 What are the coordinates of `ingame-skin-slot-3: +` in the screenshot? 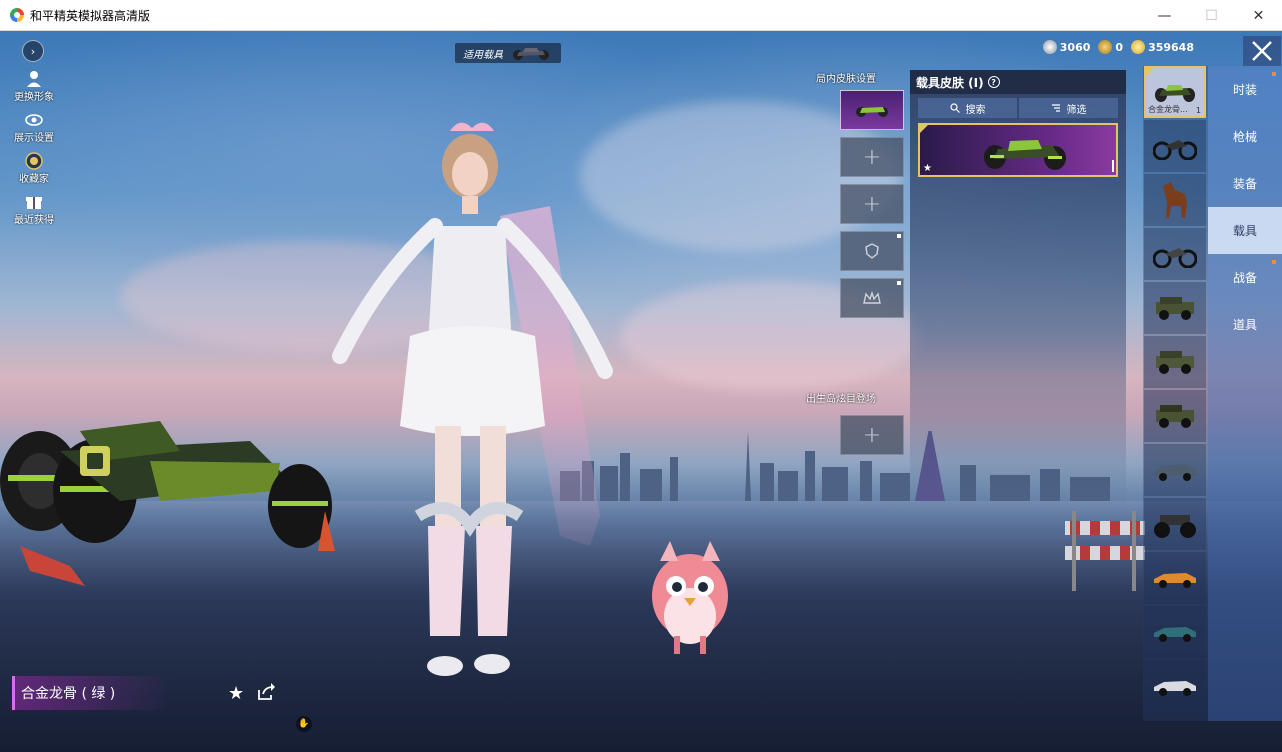 It's located at (872, 204).